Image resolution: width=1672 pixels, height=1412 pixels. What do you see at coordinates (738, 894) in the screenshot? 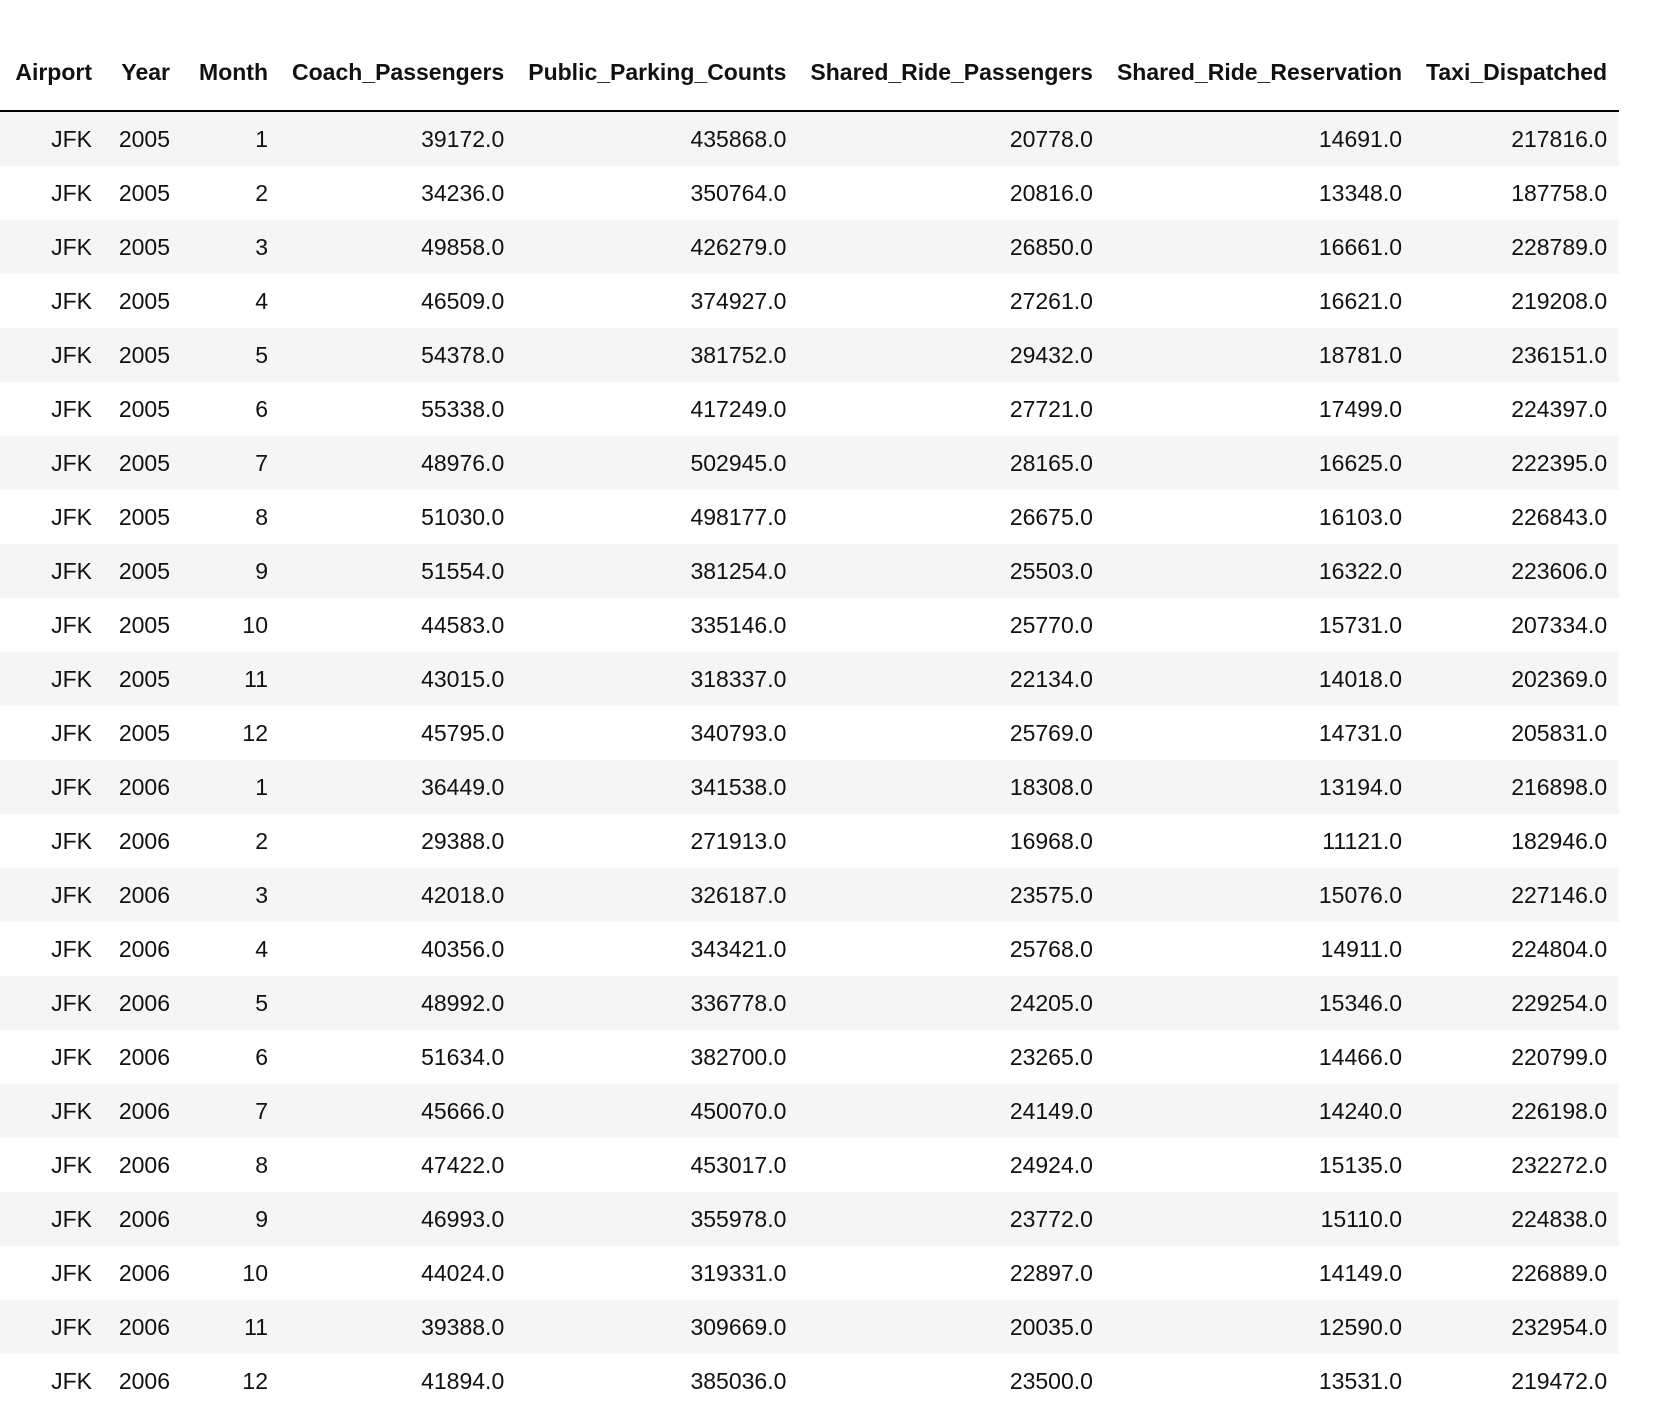
I see `cell-public-parking-counts: 326187.0` at bounding box center [738, 894].